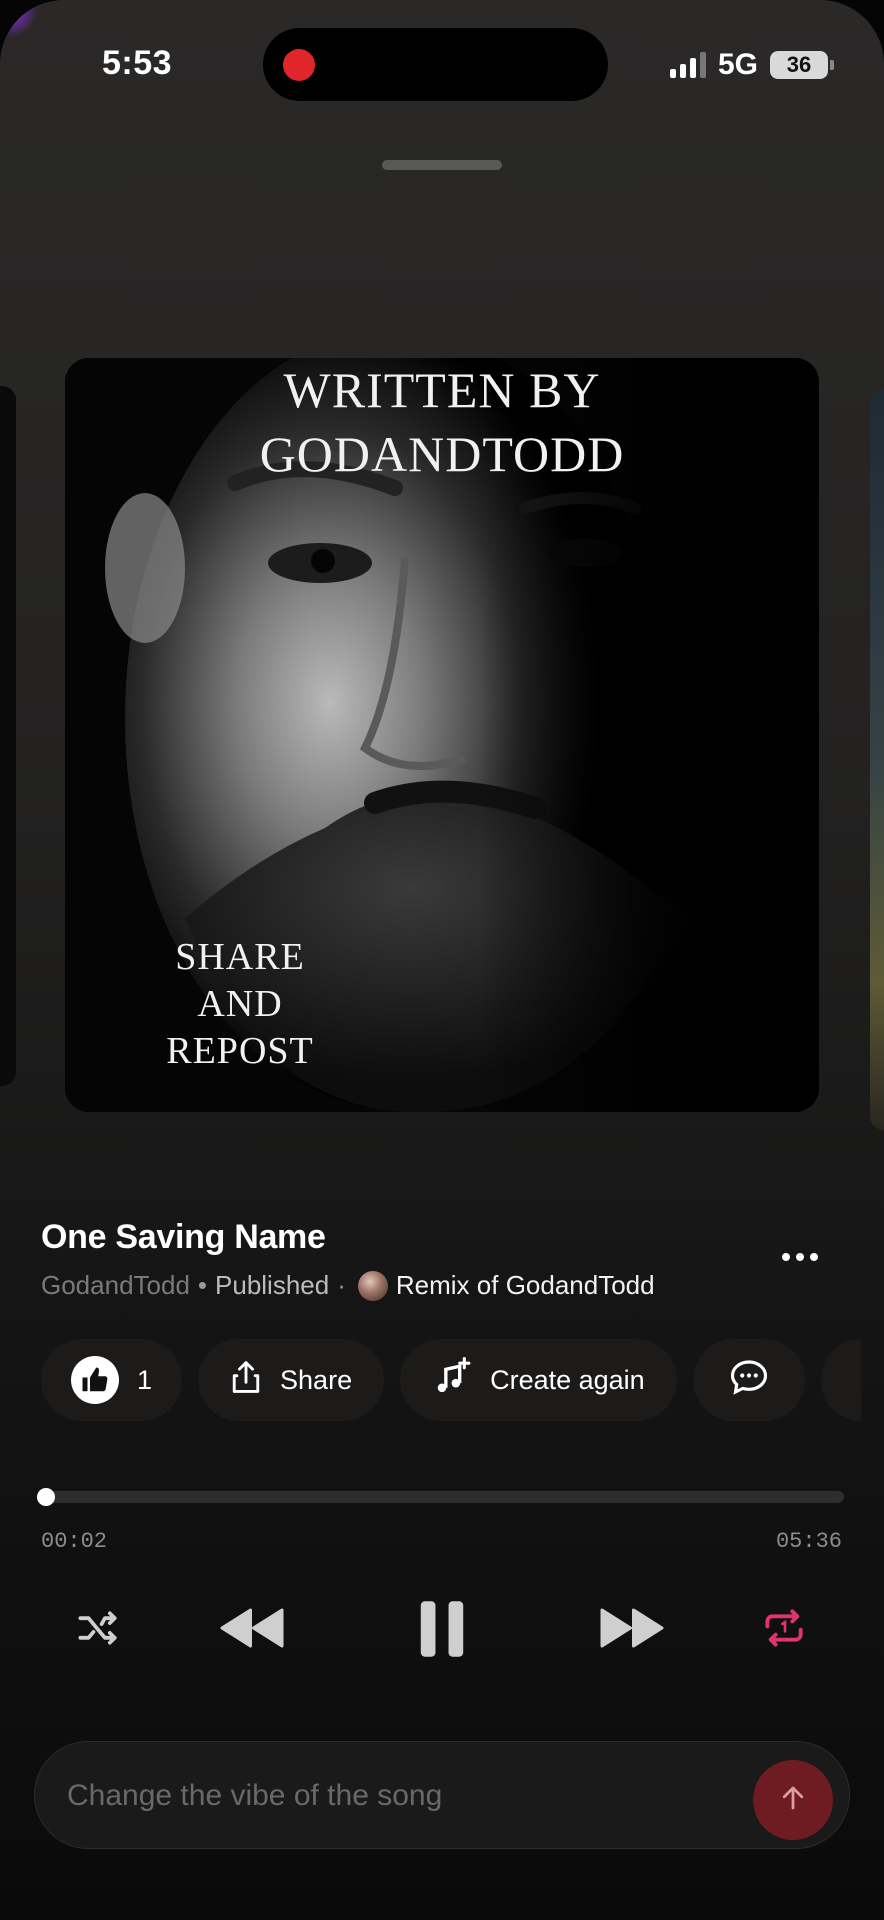 The image size is (884, 1920). Describe the element at coordinates (240, 1051) in the screenshot. I see `cover-text-line: REPOST` at that location.